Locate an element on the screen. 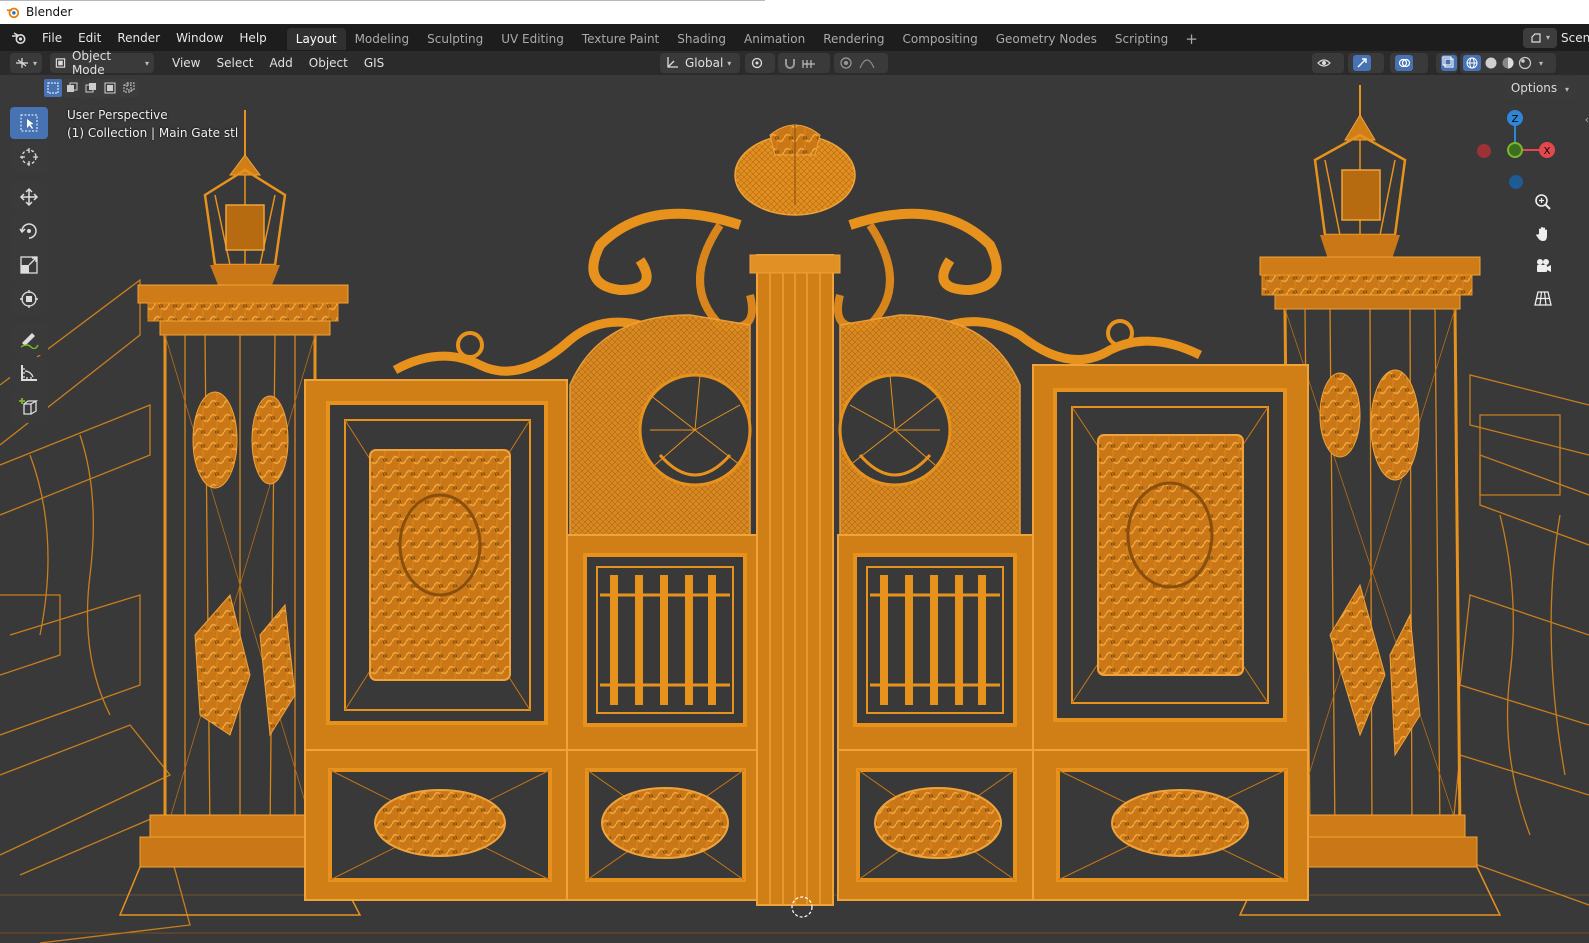 The image size is (1589, 943). visibility-dropdown is located at coordinates (1328, 63).